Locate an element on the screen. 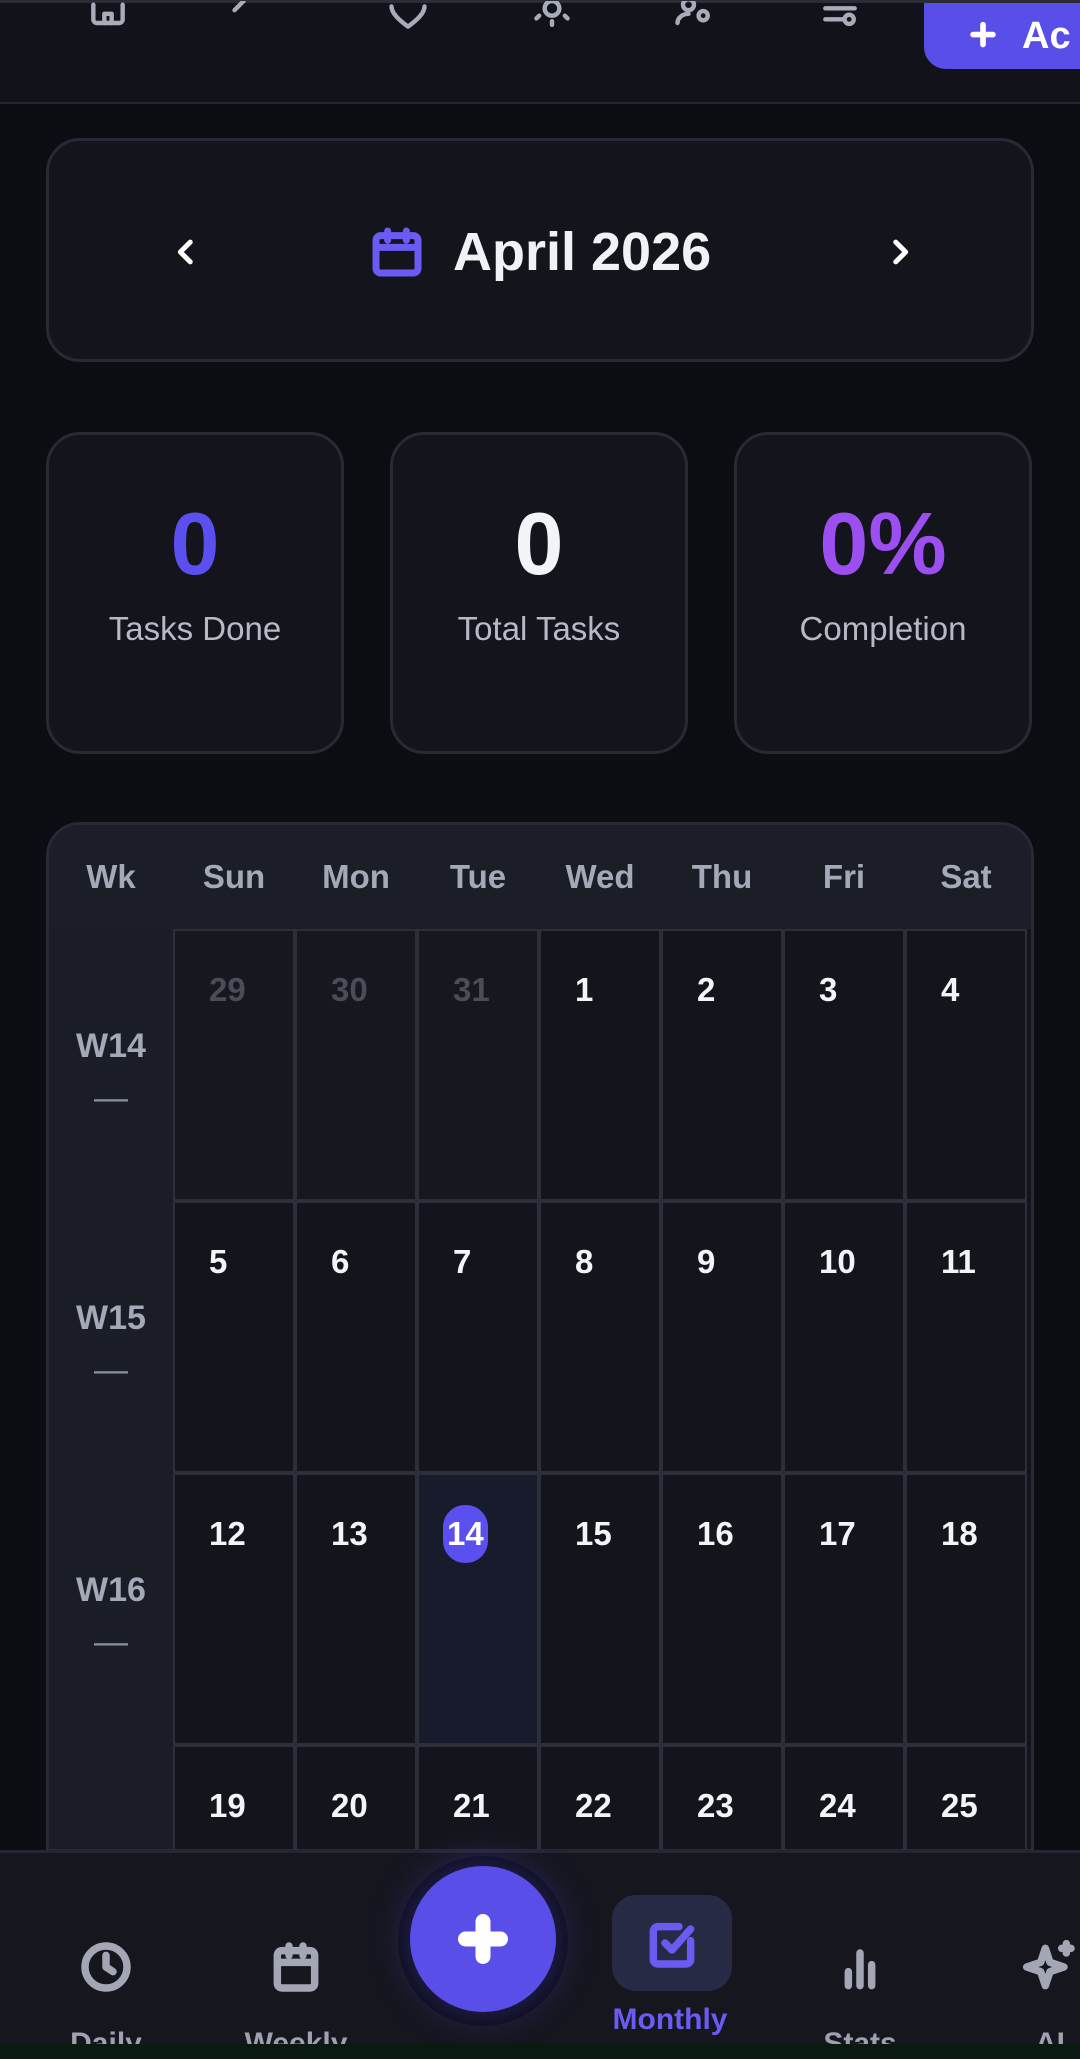  header-week: Wk is located at coordinates (111, 876).